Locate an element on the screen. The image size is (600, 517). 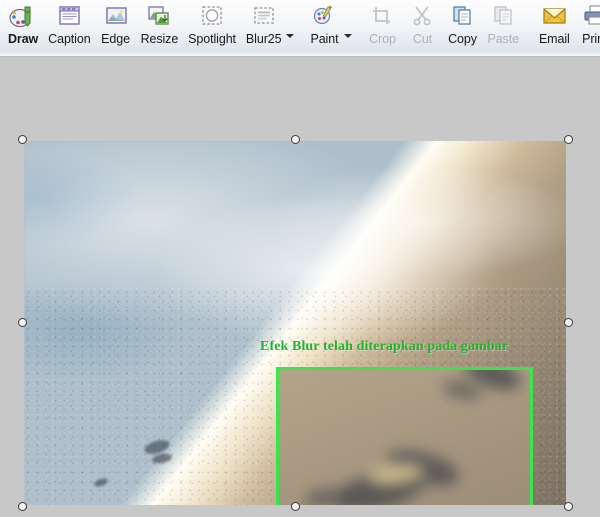
toolbar-button-blur25: Blur25 is located at coordinates (264, 27).